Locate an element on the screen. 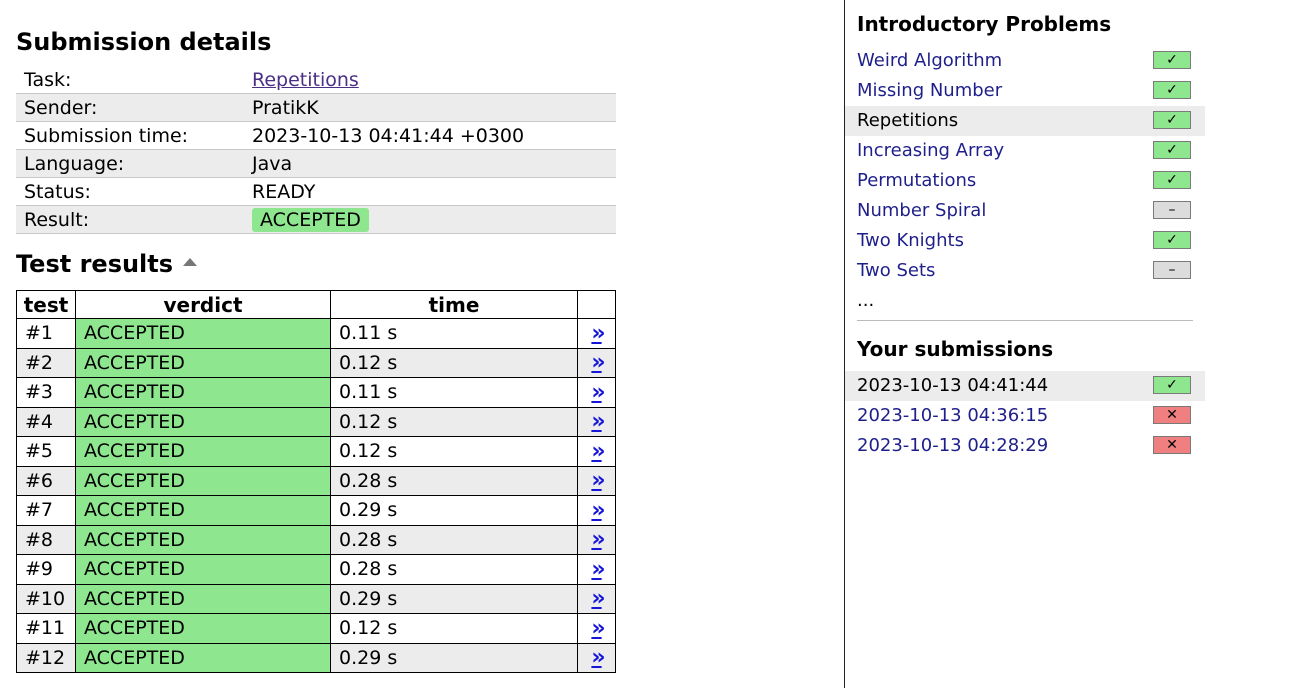  problem-link: Permutations is located at coordinates (916, 181).